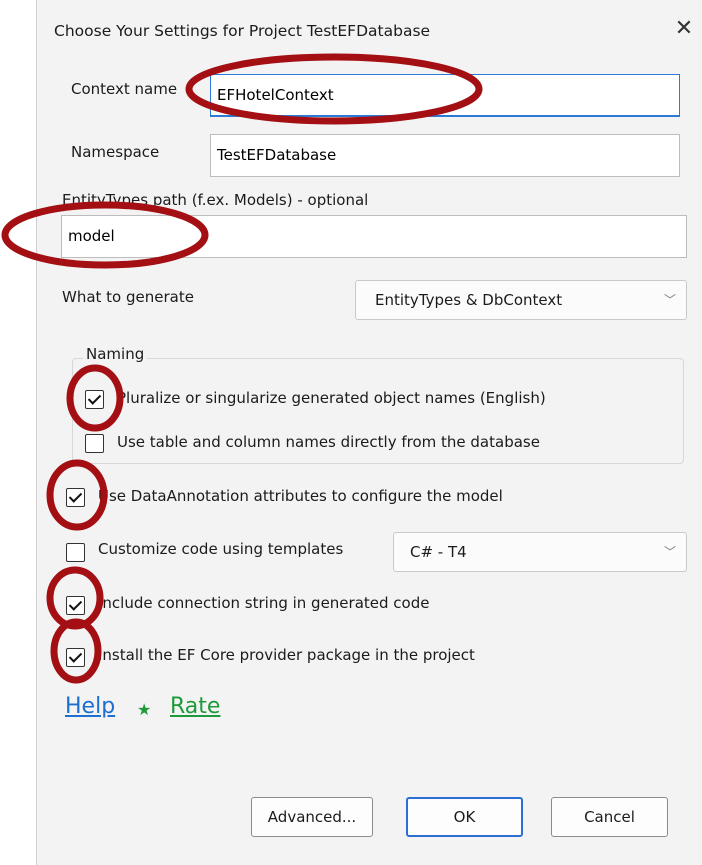 This screenshot has height=865, width=702. Describe the element at coordinates (90, 706) in the screenshot. I see `help-link: Help` at that location.